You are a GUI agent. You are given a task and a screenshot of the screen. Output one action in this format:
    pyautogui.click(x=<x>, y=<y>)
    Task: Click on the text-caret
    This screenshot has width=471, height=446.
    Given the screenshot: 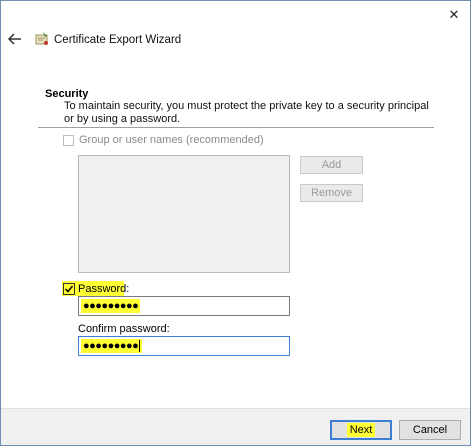 What is the action you would take?
    pyautogui.click(x=140, y=346)
    